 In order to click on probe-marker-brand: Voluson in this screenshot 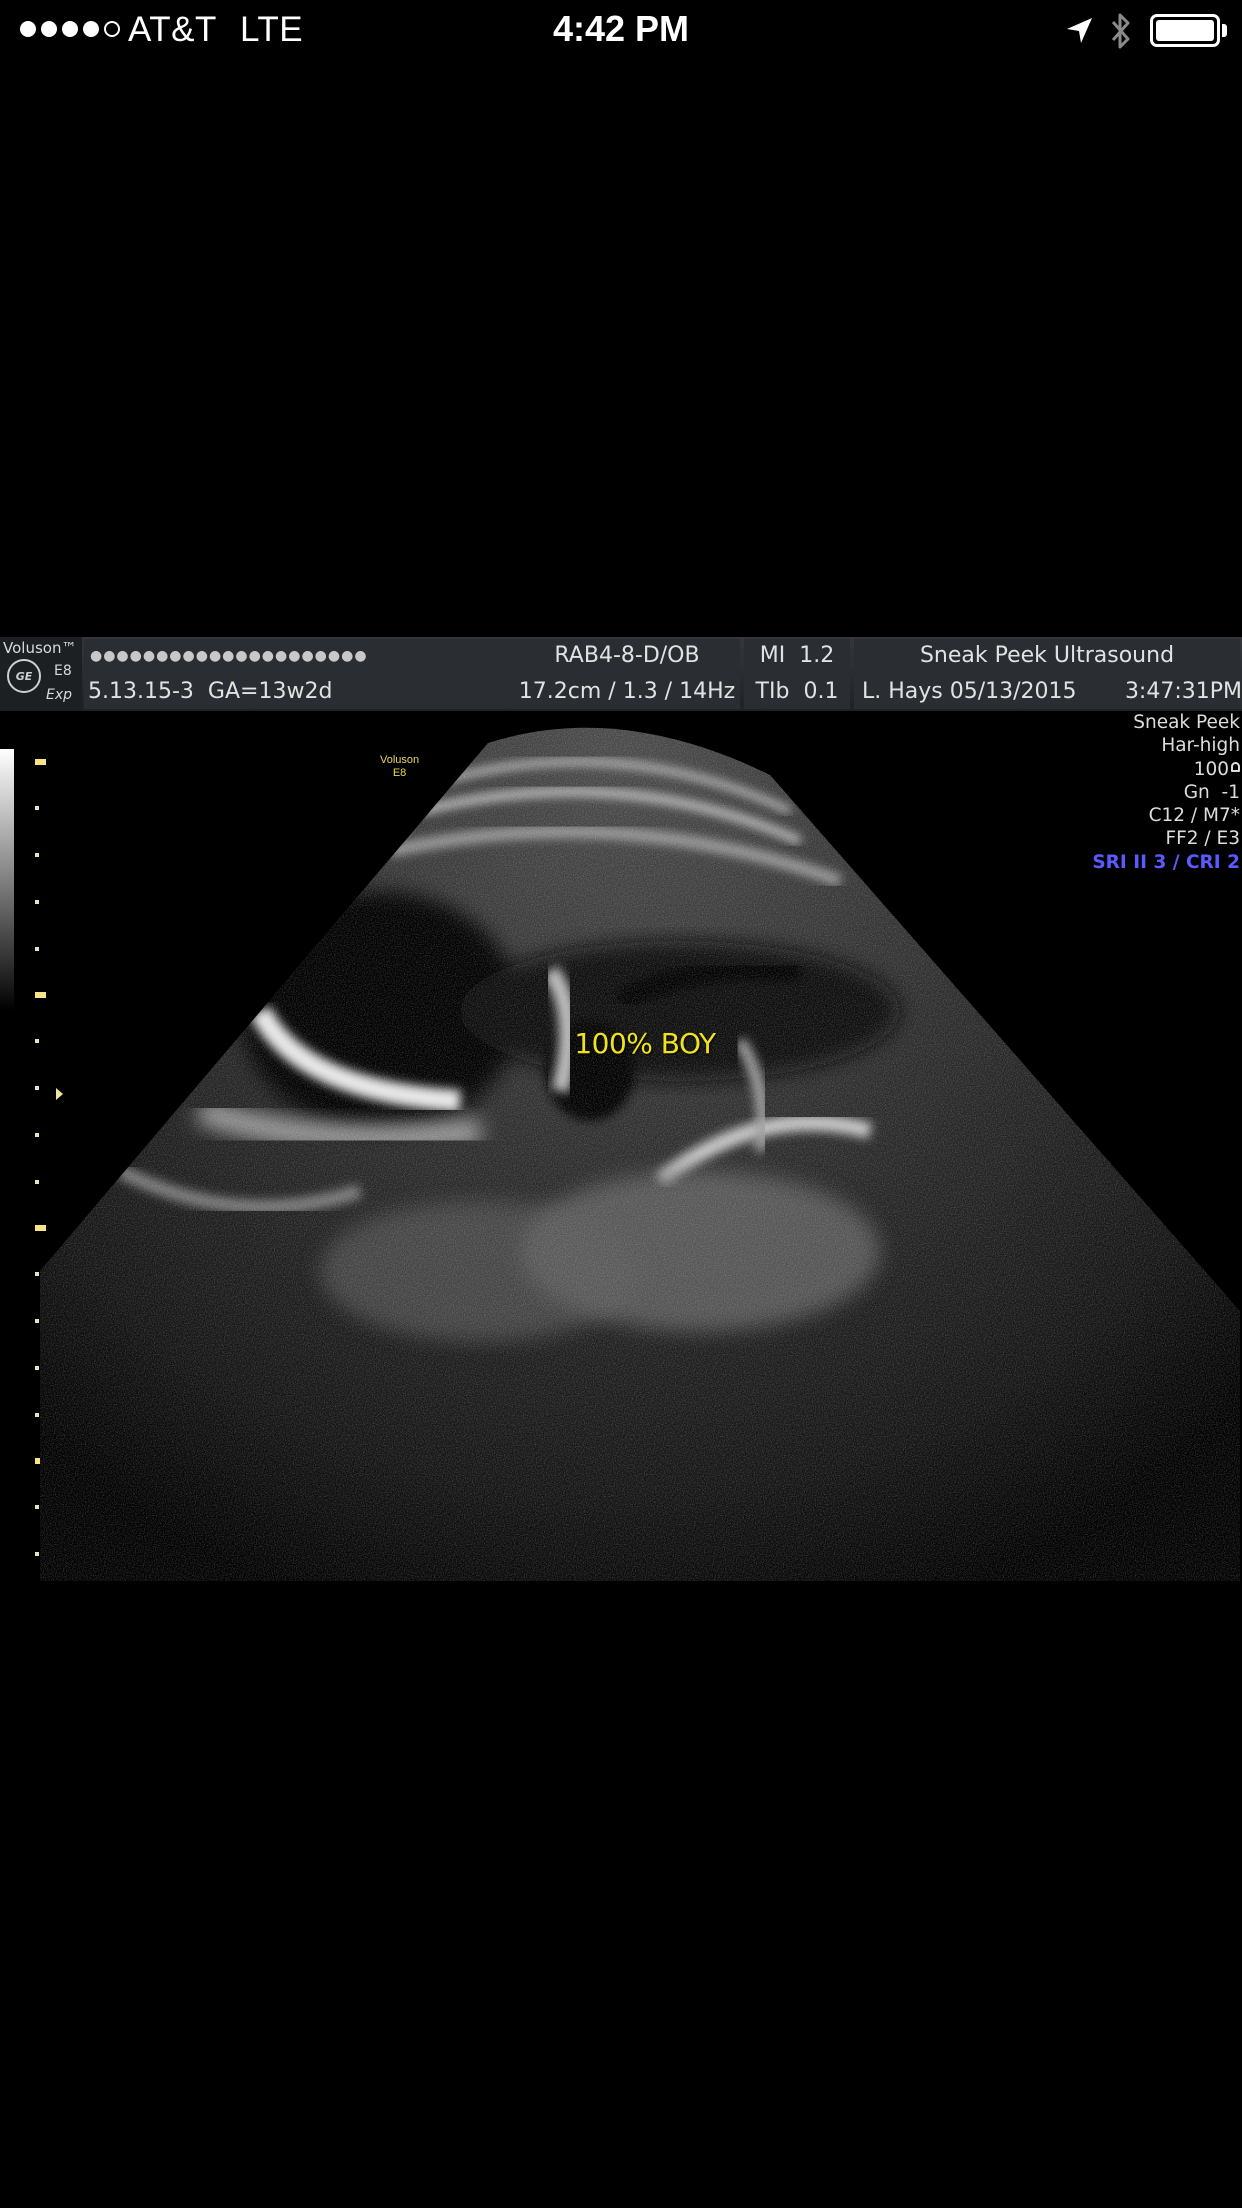, I will do `click(400, 760)`.